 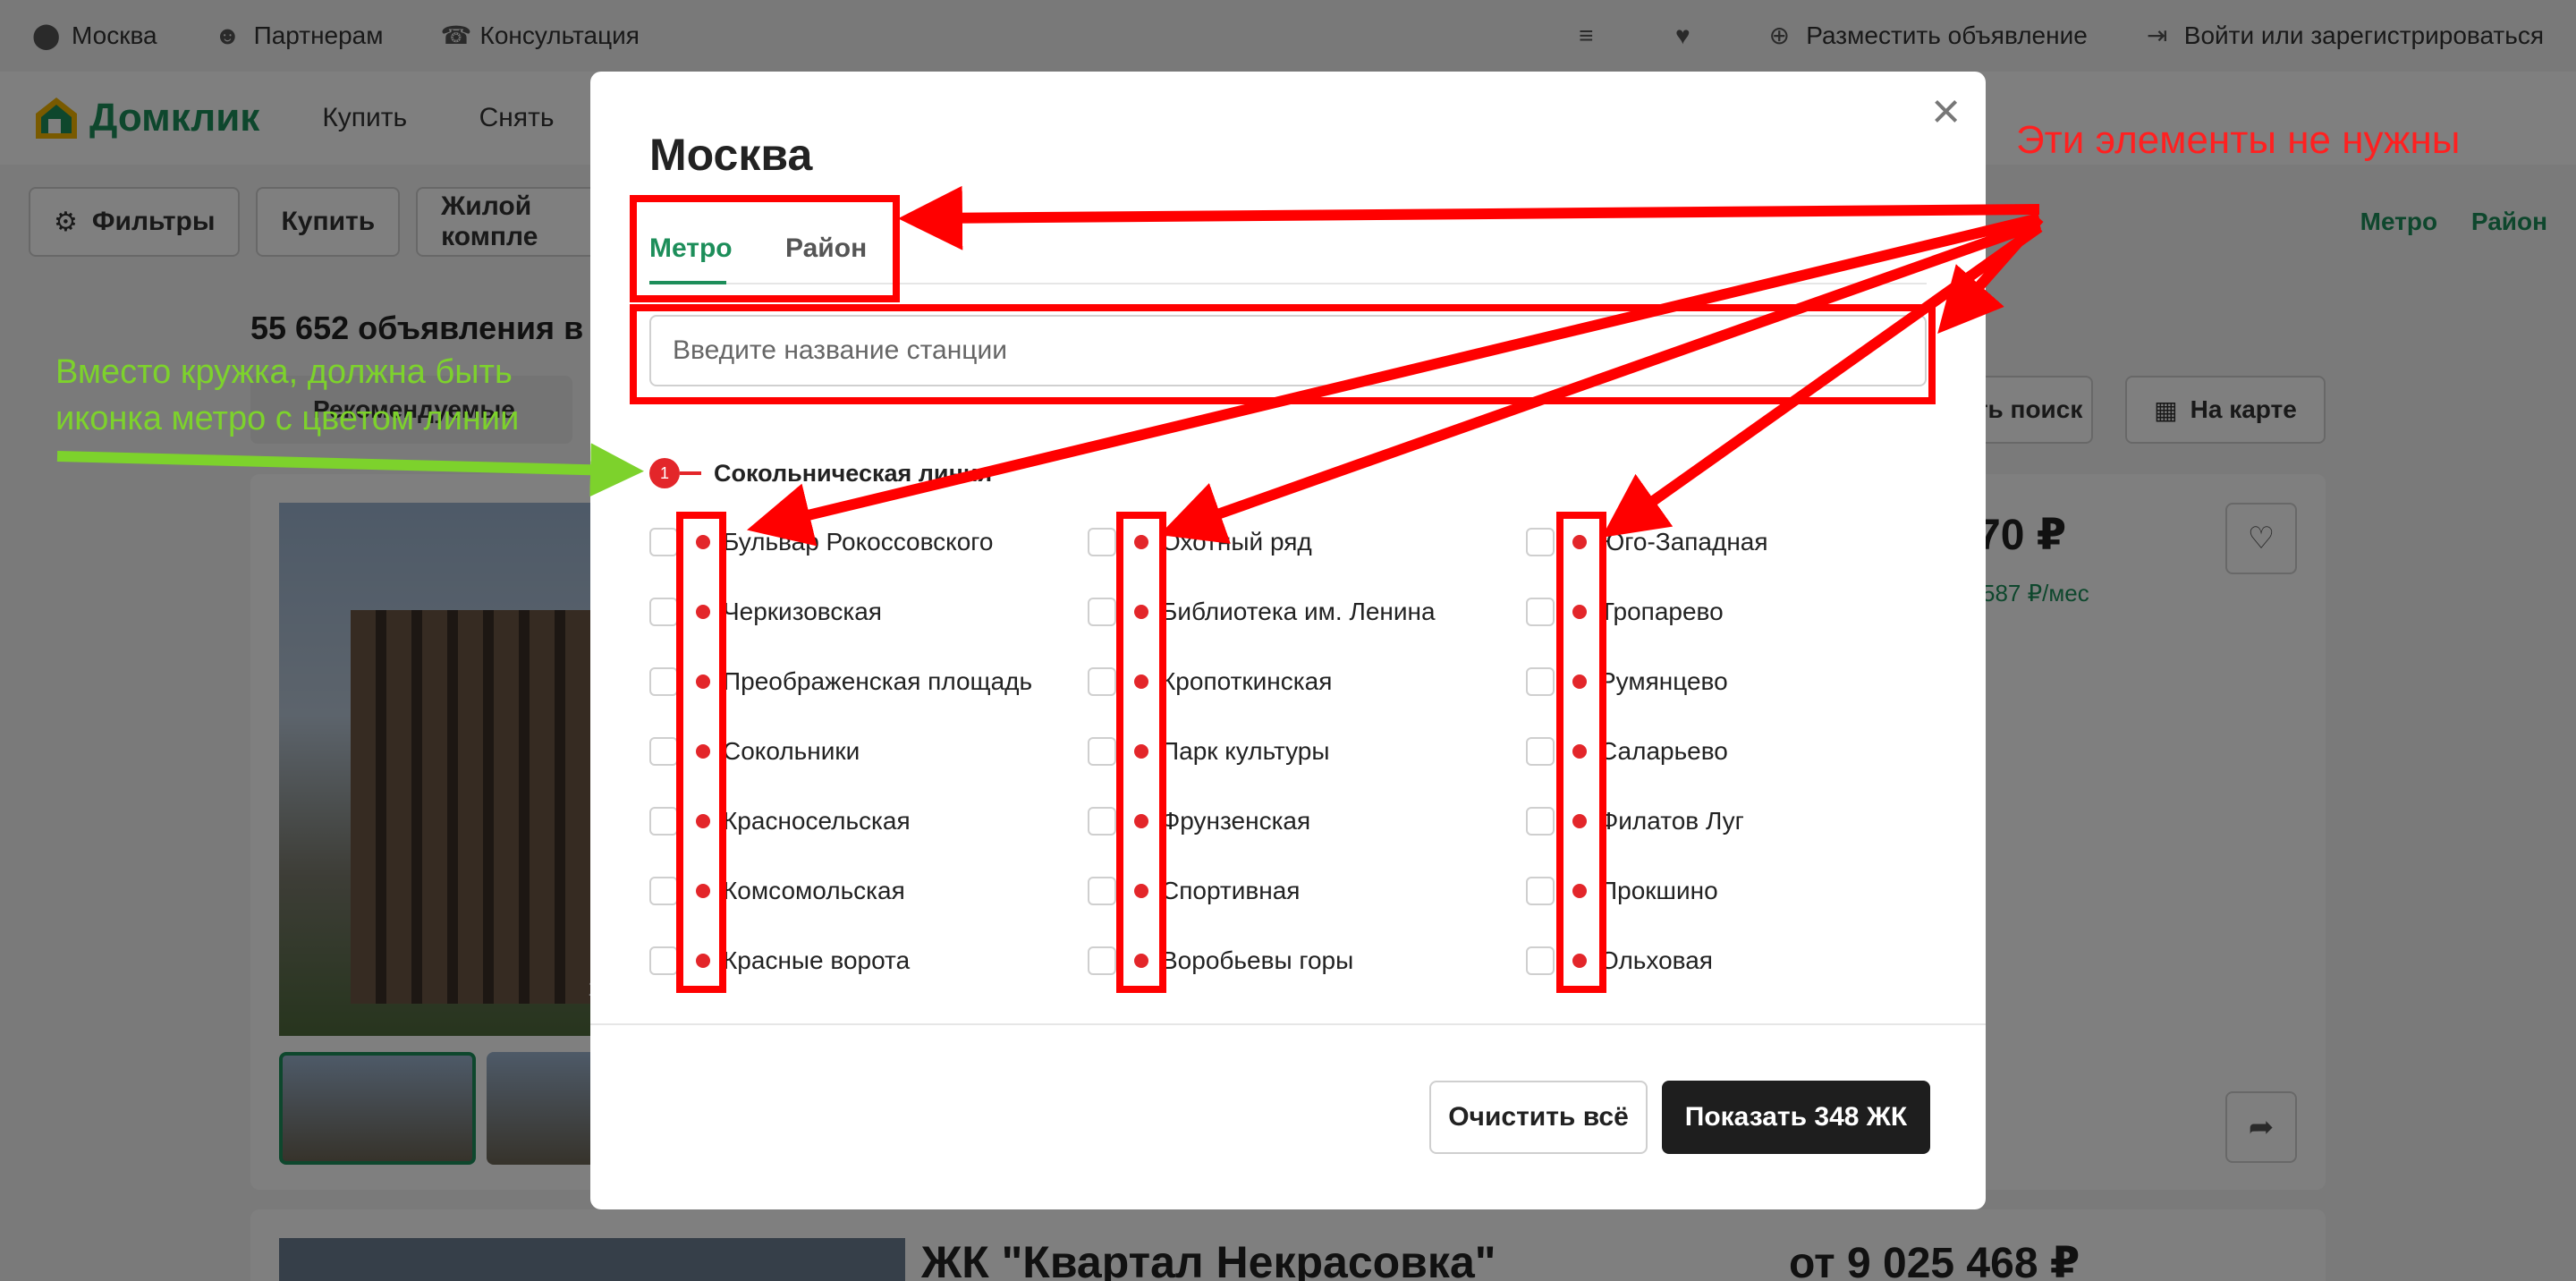 I want to click on highlight-dots-col1, so click(x=701, y=752).